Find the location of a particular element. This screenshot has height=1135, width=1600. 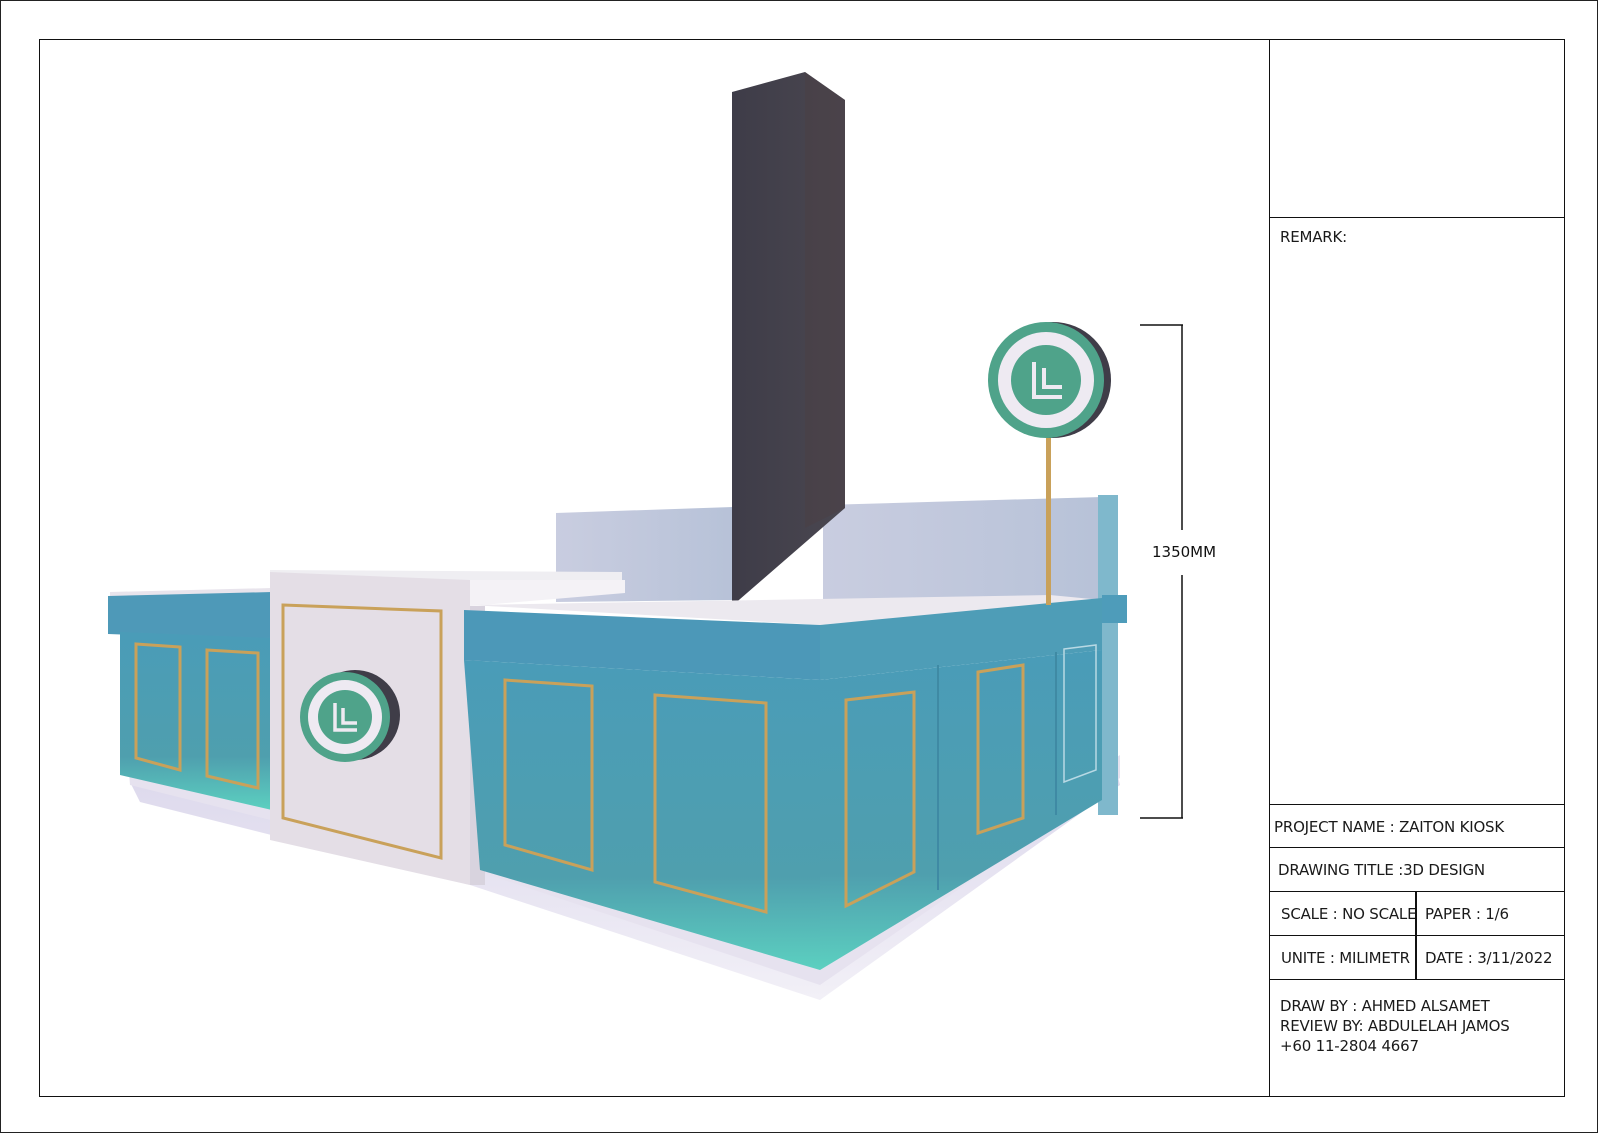

project-name: PROJECT NAME : ZAITON KIOSK is located at coordinates (1389, 827).